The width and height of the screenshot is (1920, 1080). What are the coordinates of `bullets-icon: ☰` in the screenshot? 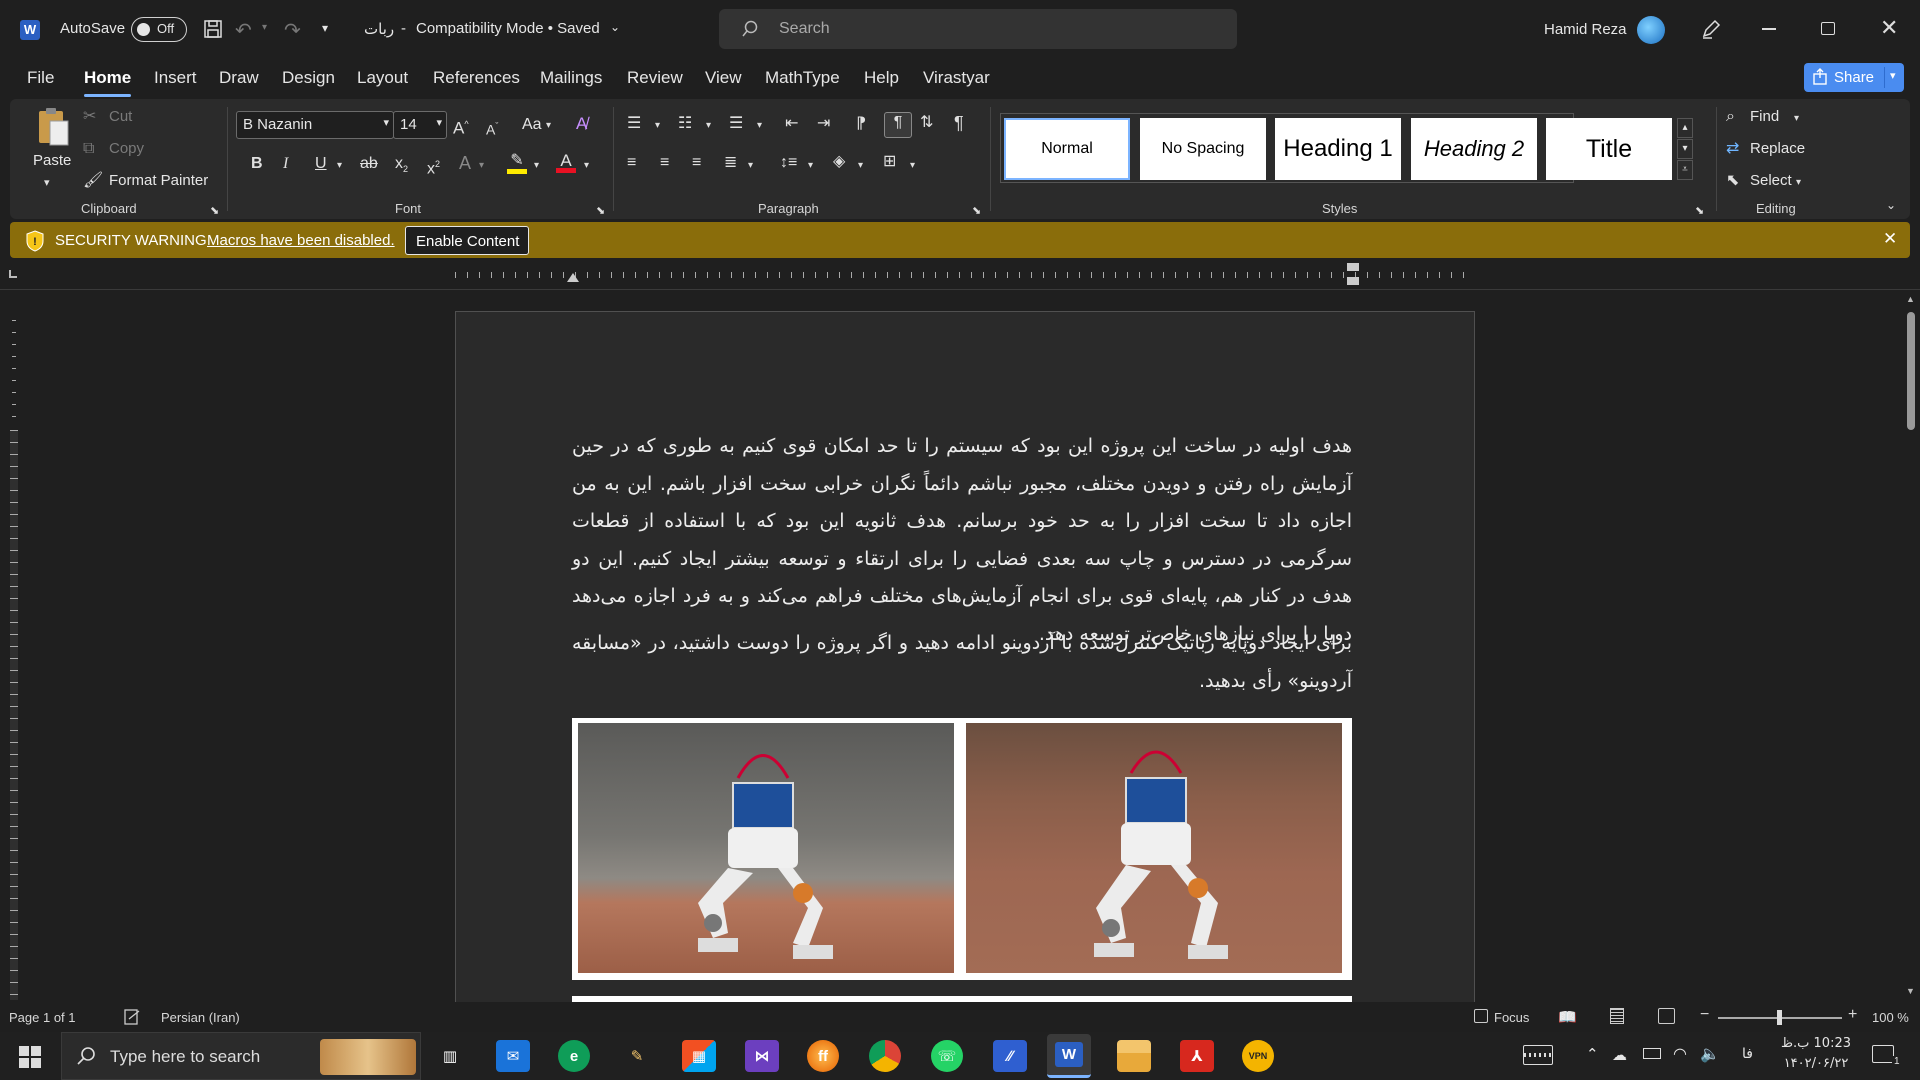 It's located at (634, 124).